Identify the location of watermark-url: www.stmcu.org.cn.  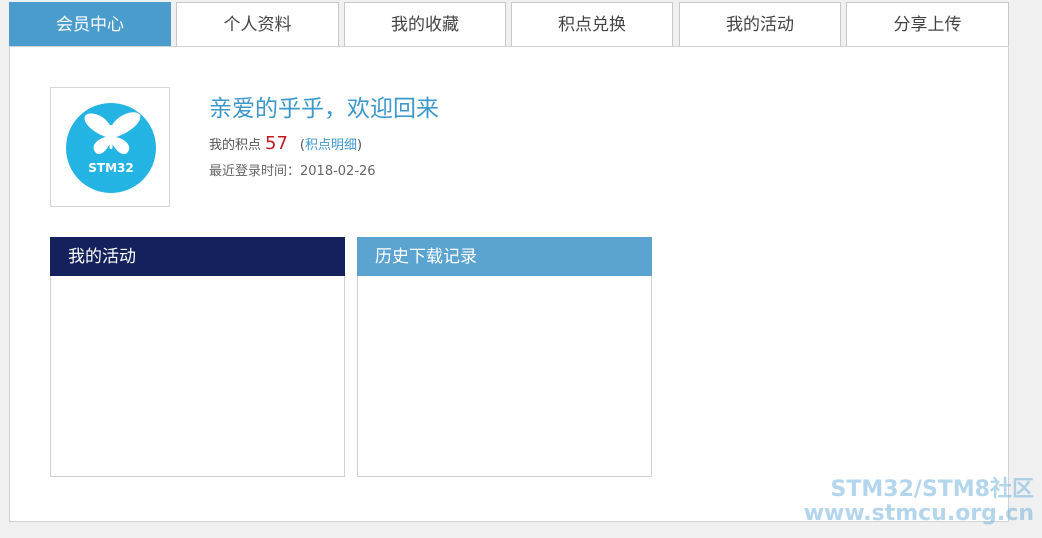
(918, 513).